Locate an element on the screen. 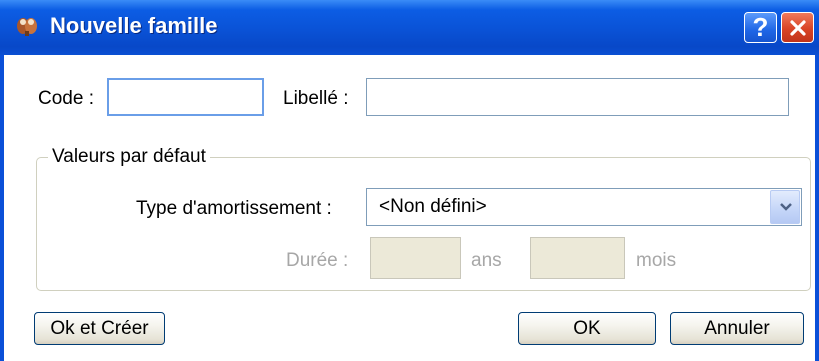 This screenshot has height=361, width=819. ok-create-button: Ok et Créer is located at coordinates (99, 328).